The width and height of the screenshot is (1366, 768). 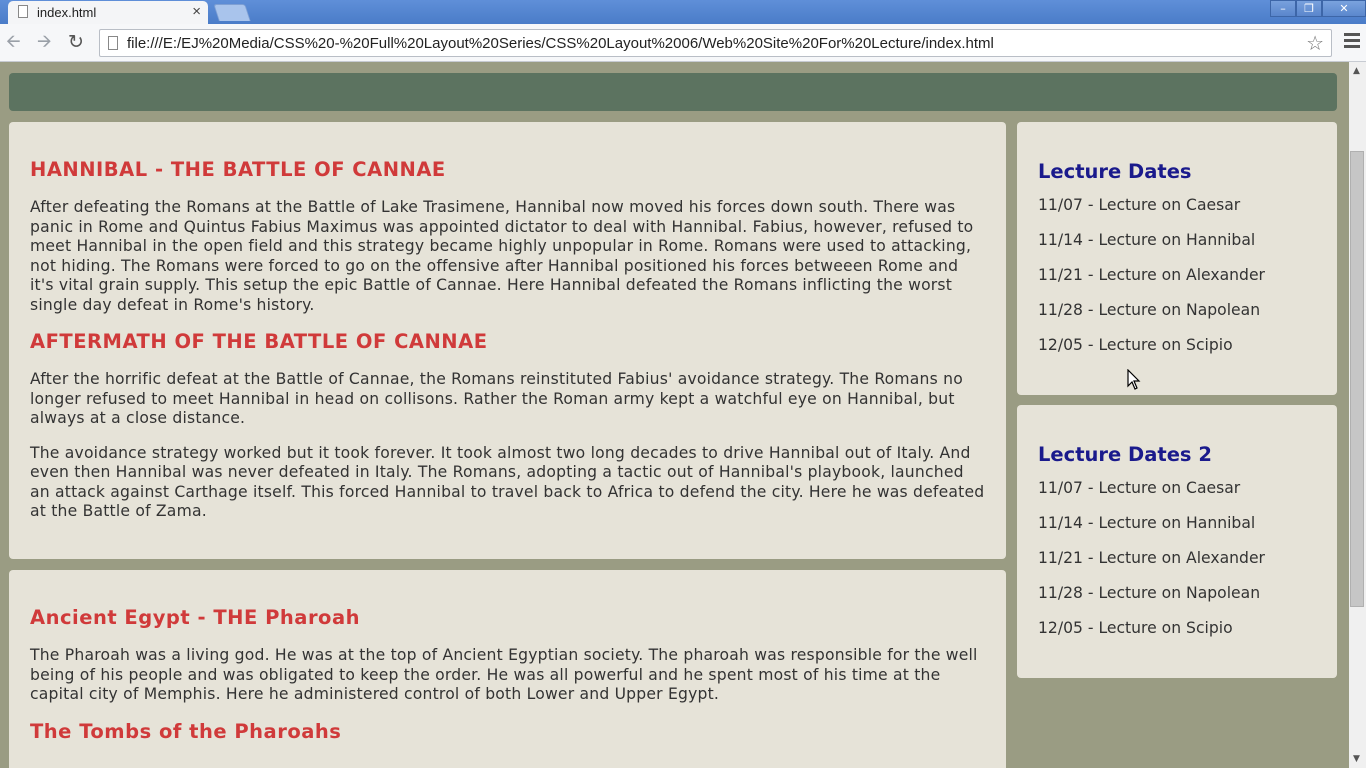 I want to click on reload-icon: ↻, so click(x=76, y=42).